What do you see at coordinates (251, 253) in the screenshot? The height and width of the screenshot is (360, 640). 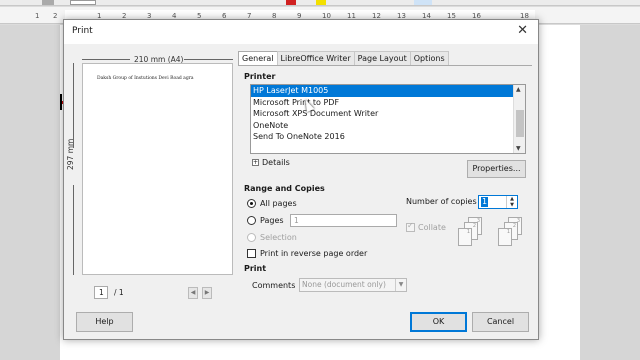 I see `reverse-order-checkbox` at bounding box center [251, 253].